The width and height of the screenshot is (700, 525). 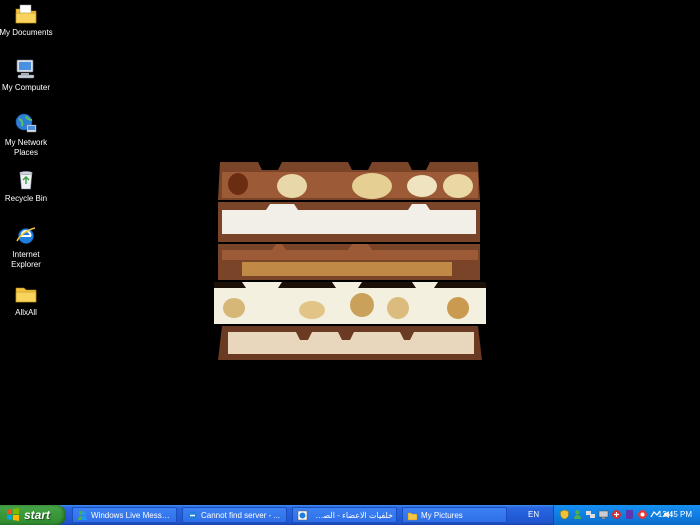 What do you see at coordinates (26, 198) in the screenshot?
I see `desktop-icon-label: Recycle Bin` at bounding box center [26, 198].